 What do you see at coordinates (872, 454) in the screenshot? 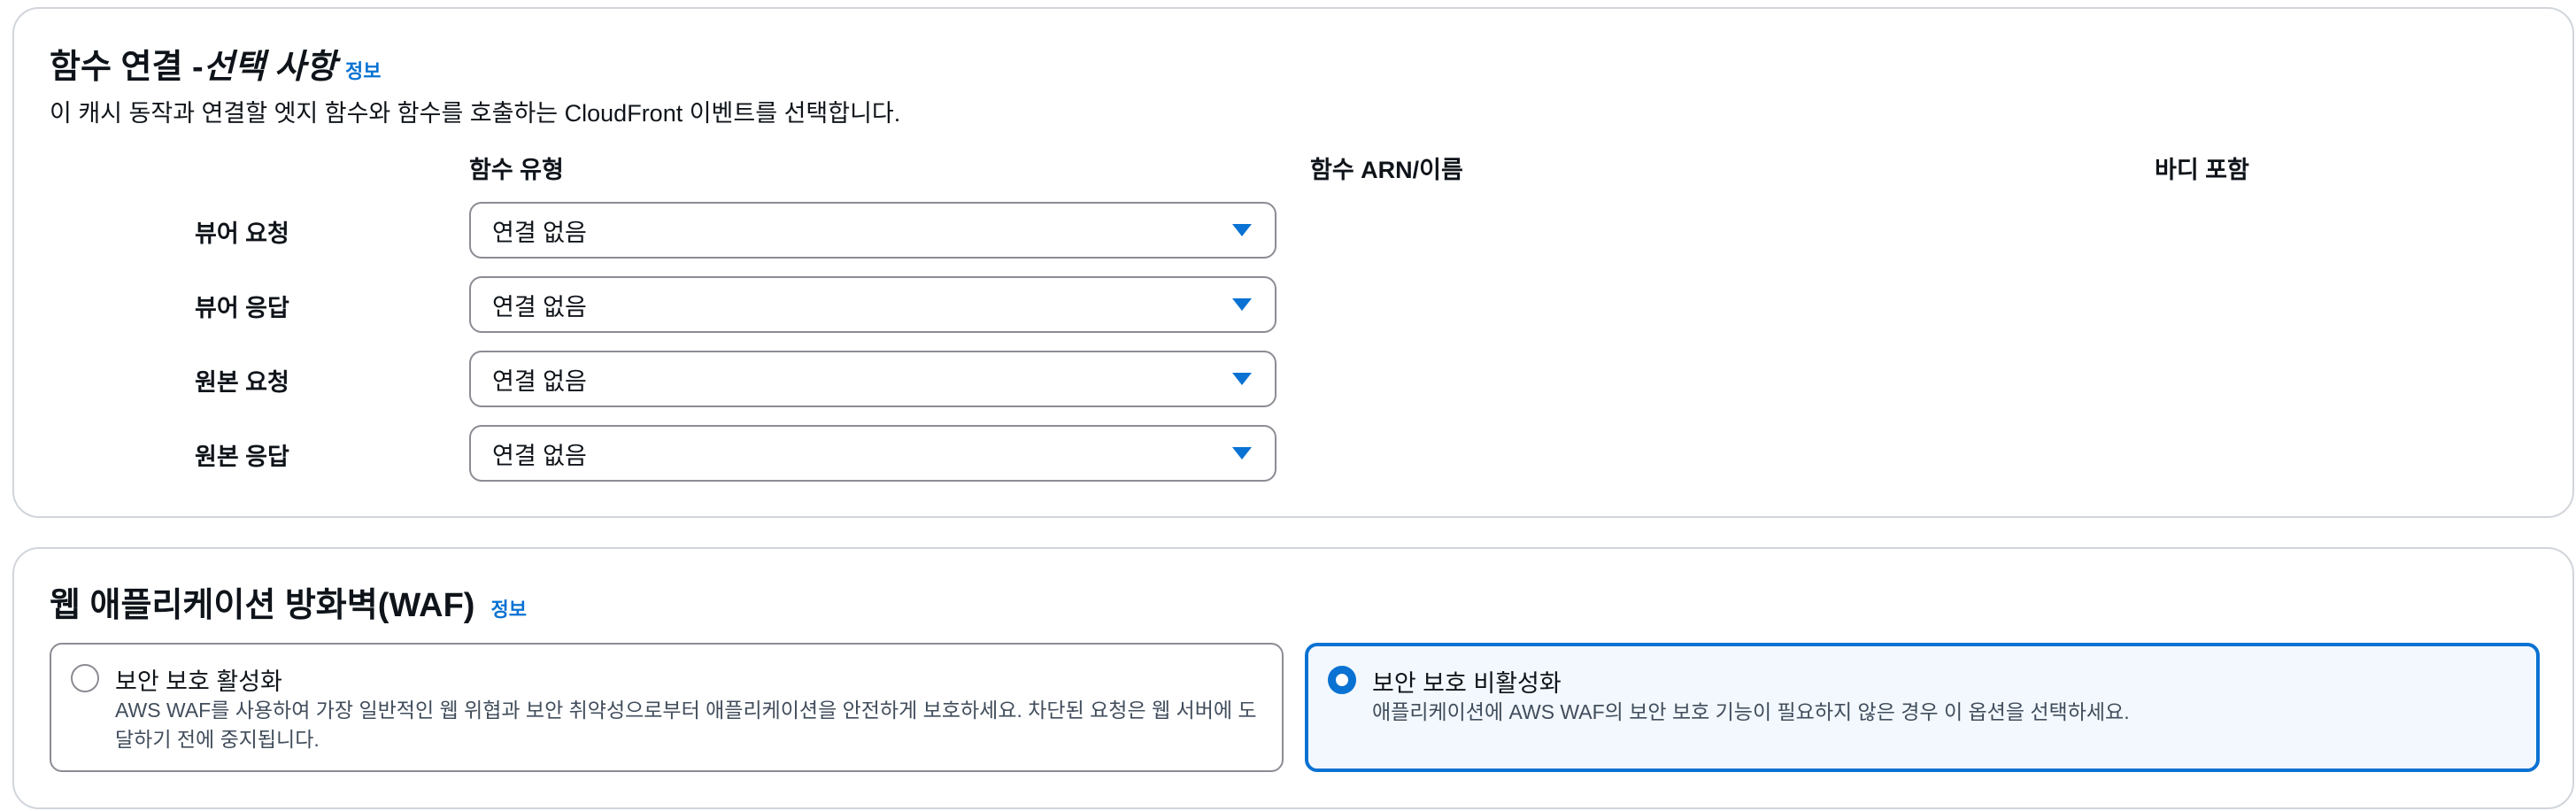
I see `origin-response-function-type-select: 연결 없음` at bounding box center [872, 454].